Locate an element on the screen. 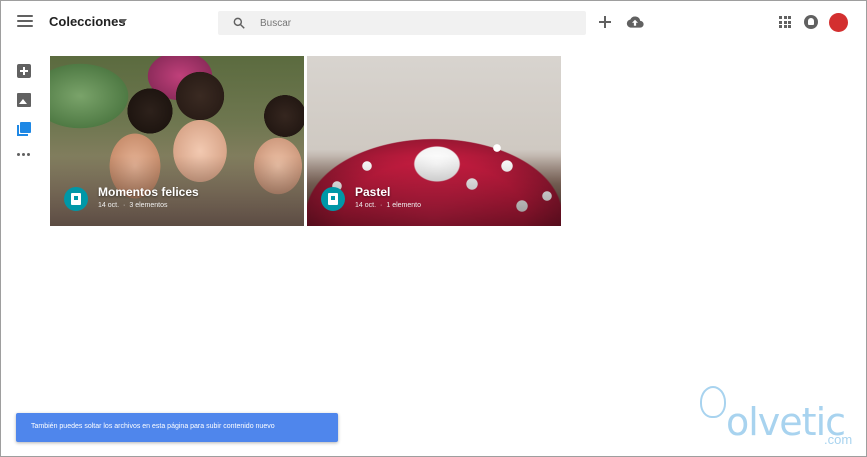 The image size is (867, 457). collection-meta: 14 oct. · 1 elemento is located at coordinates (388, 205).